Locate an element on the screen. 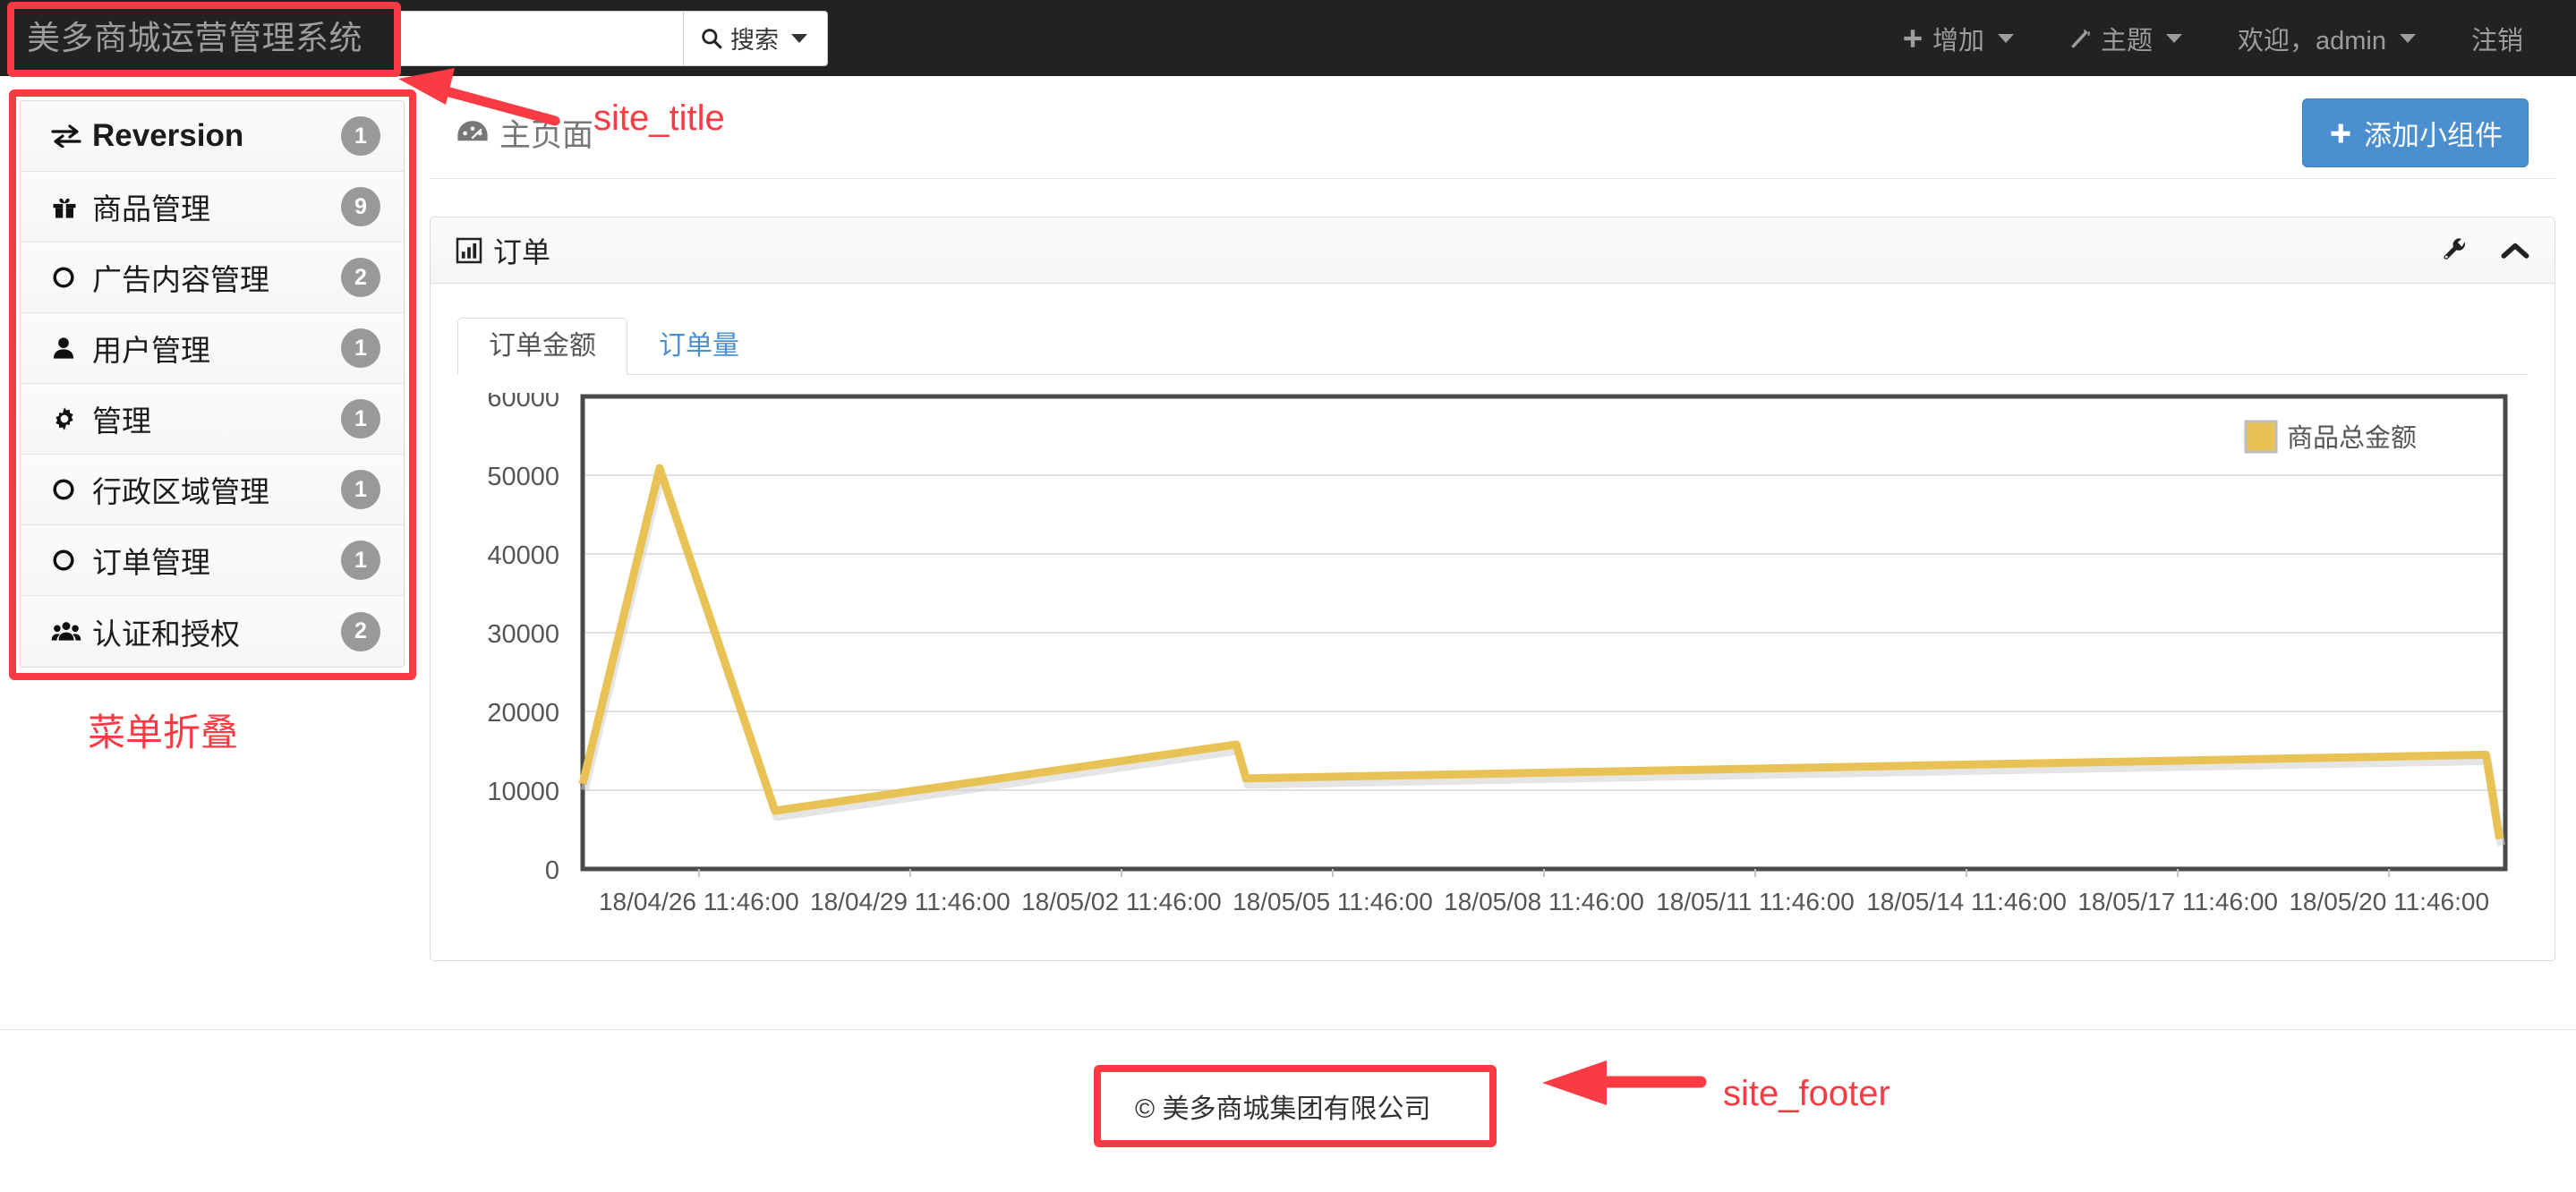 This screenshot has height=1192, width=2576. svg-text: 30000 is located at coordinates (523, 635).